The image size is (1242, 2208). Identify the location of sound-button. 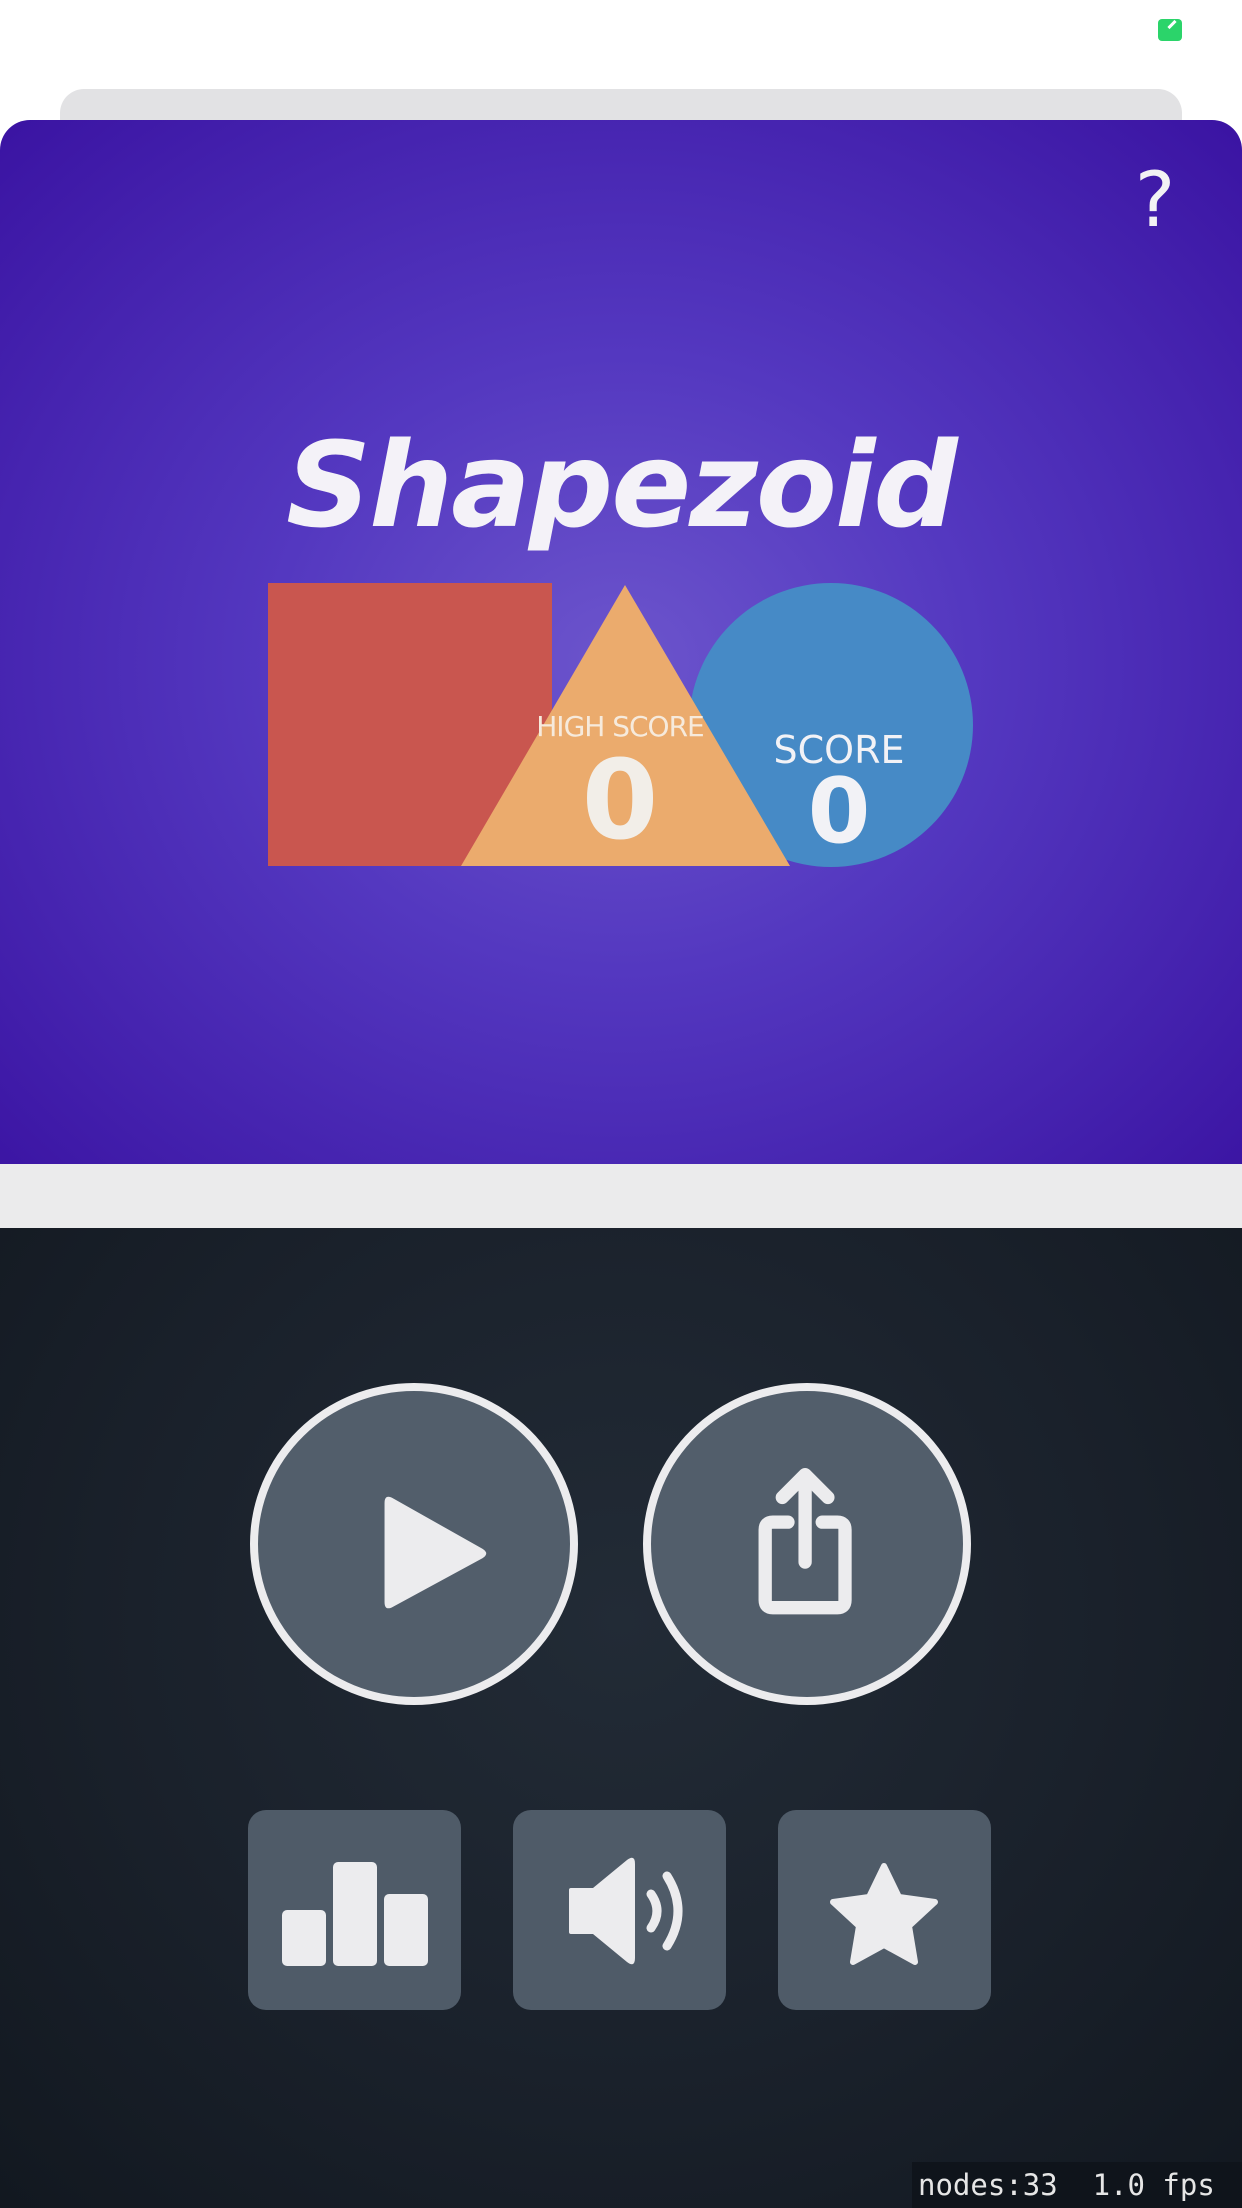
(619, 1910).